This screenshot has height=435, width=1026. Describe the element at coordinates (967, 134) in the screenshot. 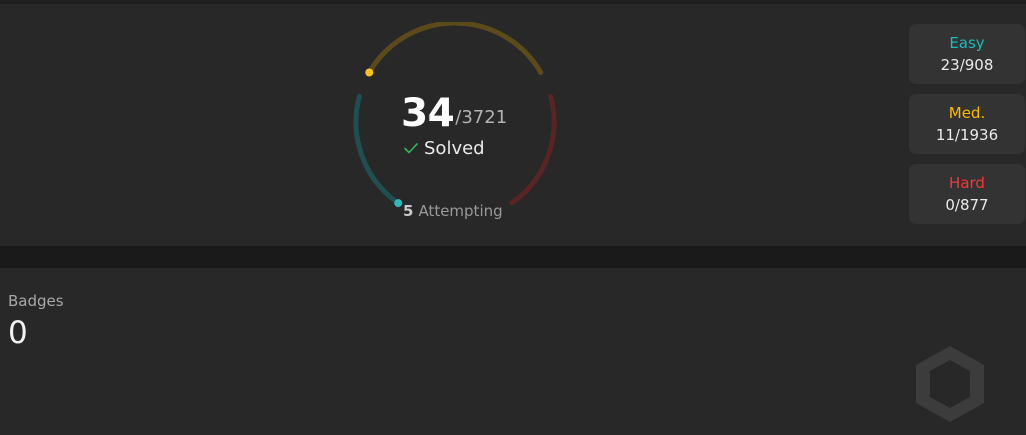

I see `difficulty-medium-value: 11/1936` at that location.